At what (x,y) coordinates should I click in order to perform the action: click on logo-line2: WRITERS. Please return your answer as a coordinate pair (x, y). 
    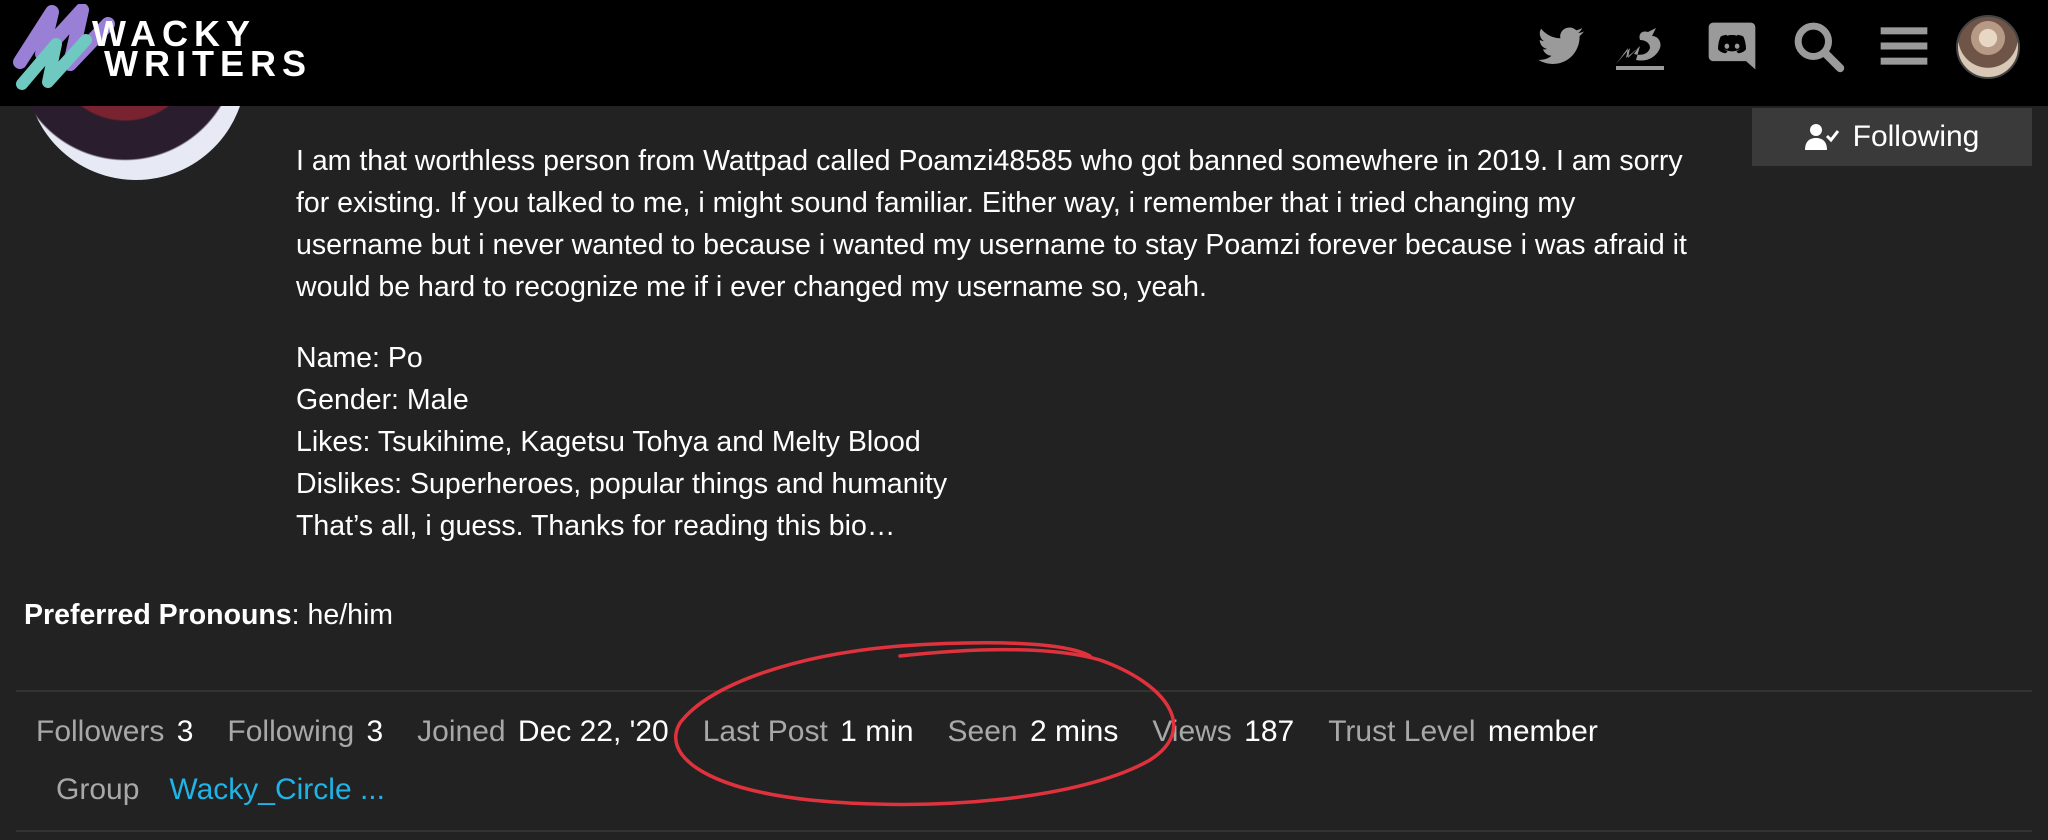
    Looking at the image, I should click on (208, 63).